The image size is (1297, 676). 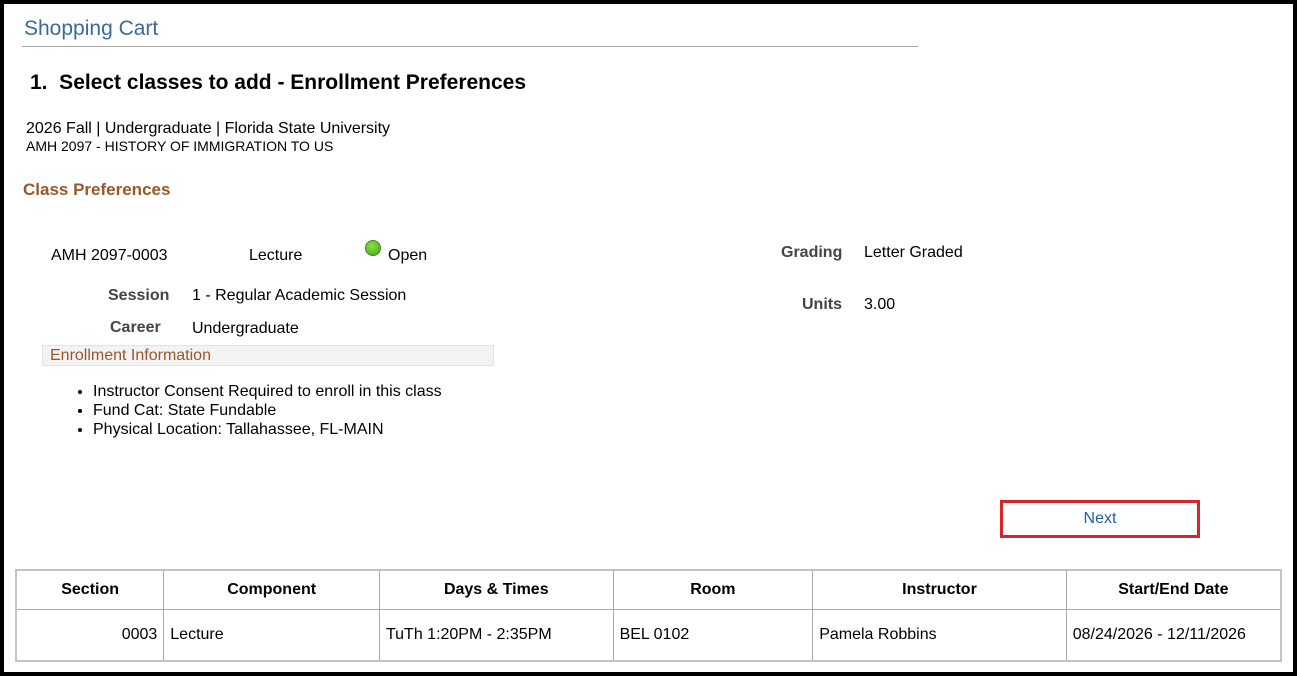 What do you see at coordinates (1173, 635) in the screenshot?
I see `cell-start-end-date: 08/24/2026 - 12/11/2026` at bounding box center [1173, 635].